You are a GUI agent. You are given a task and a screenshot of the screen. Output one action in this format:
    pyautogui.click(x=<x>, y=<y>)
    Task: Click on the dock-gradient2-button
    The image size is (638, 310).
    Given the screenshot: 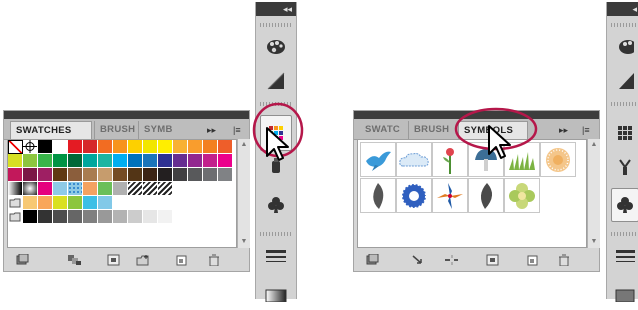 What is the action you would take?
    pyautogui.click(x=624, y=295)
    